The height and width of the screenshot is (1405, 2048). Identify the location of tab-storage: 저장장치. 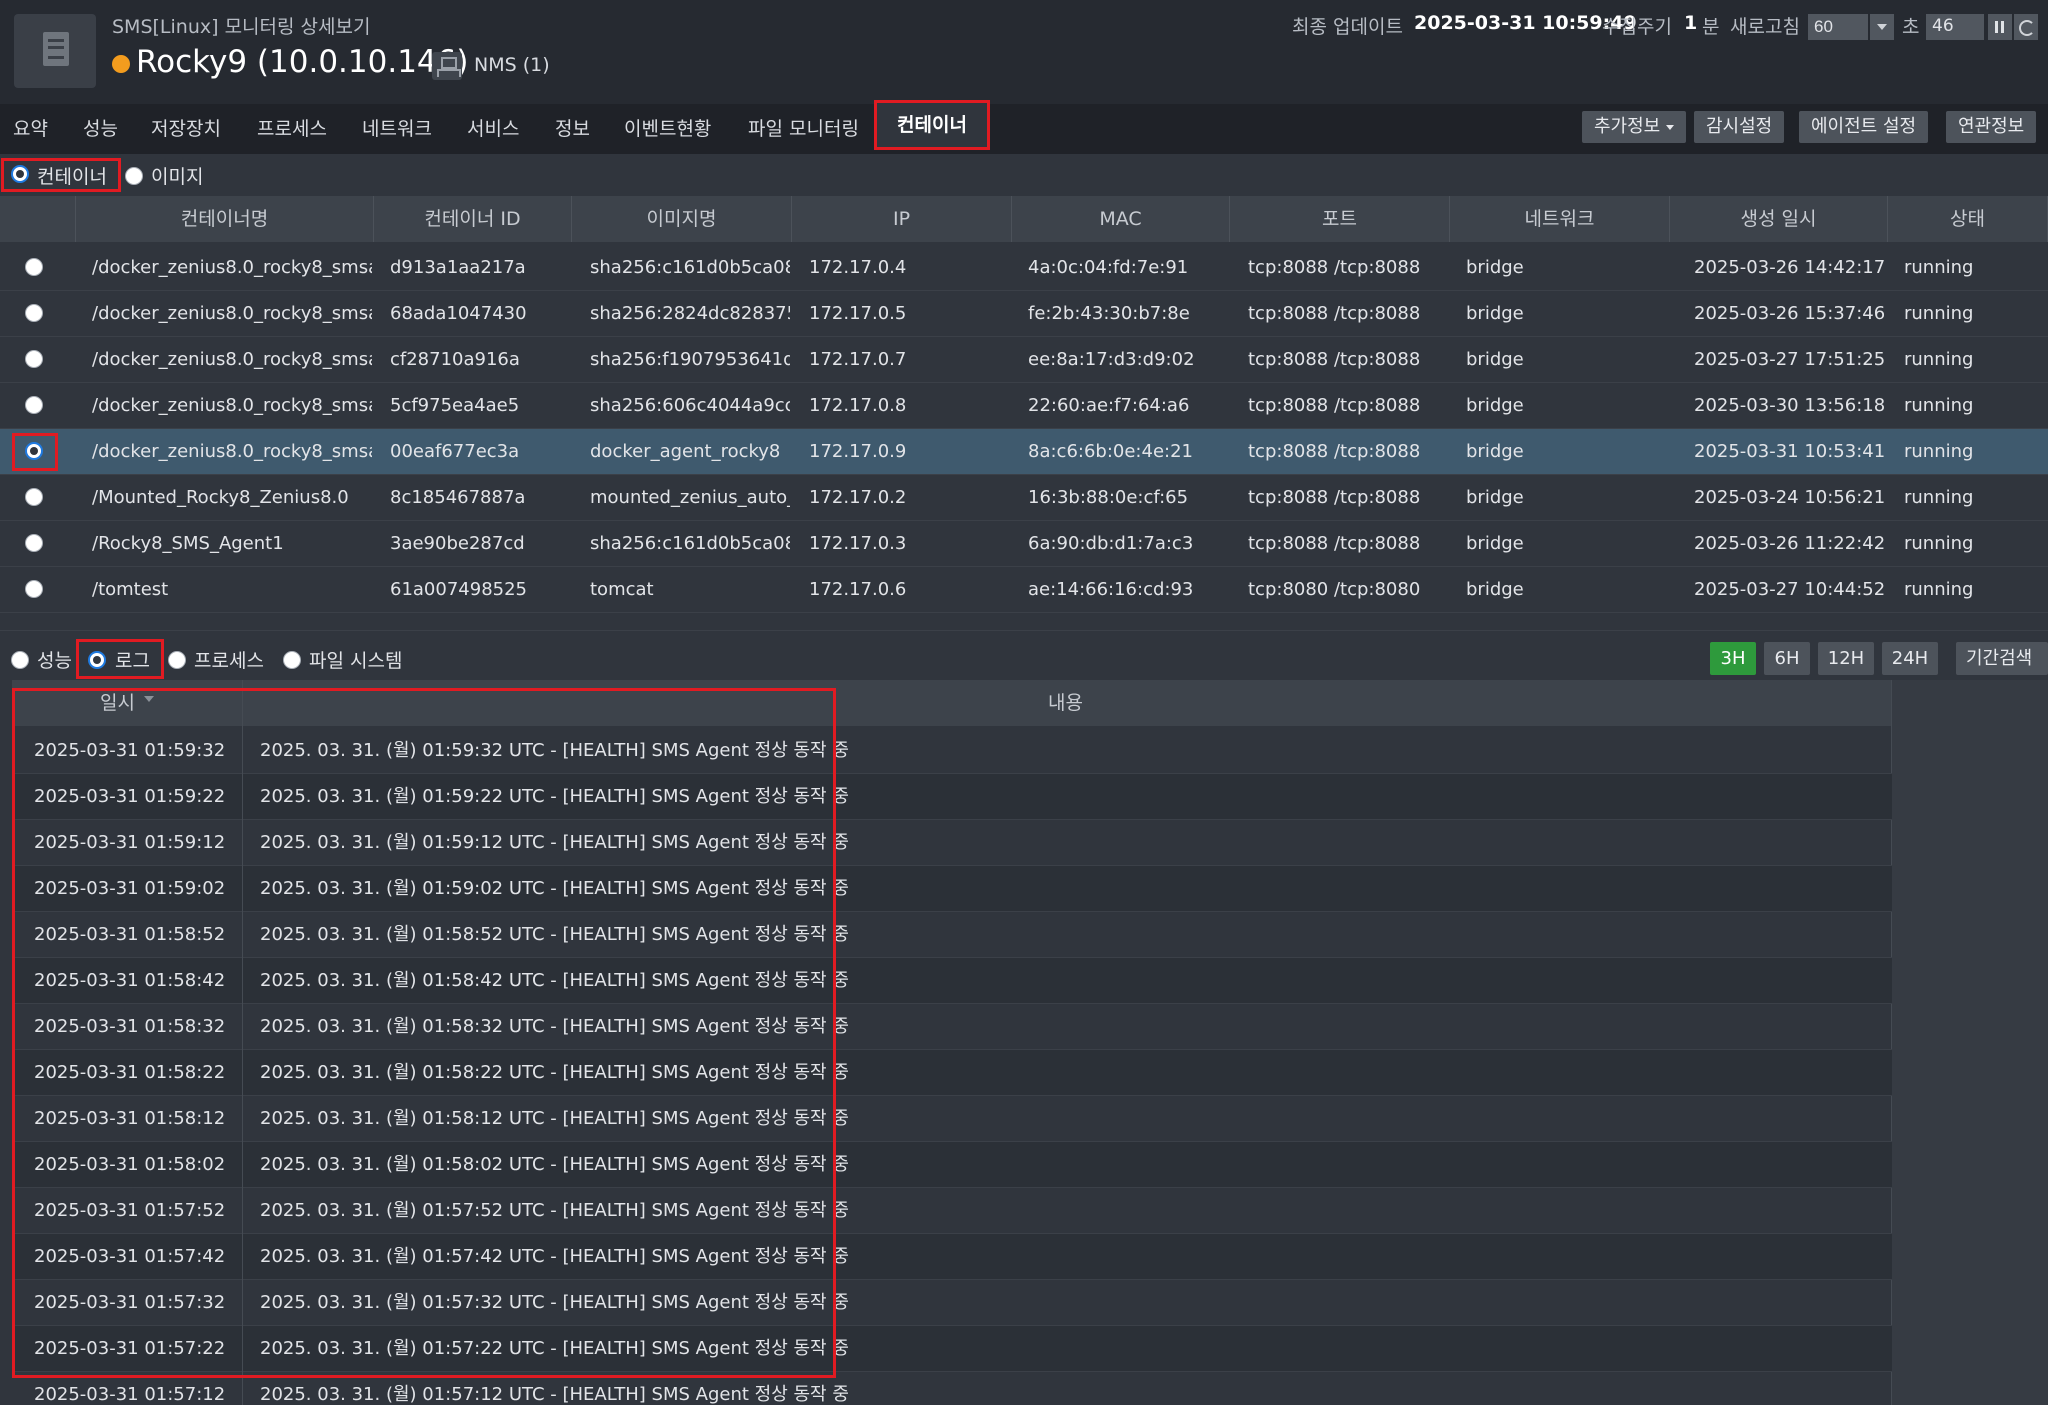
(186, 129).